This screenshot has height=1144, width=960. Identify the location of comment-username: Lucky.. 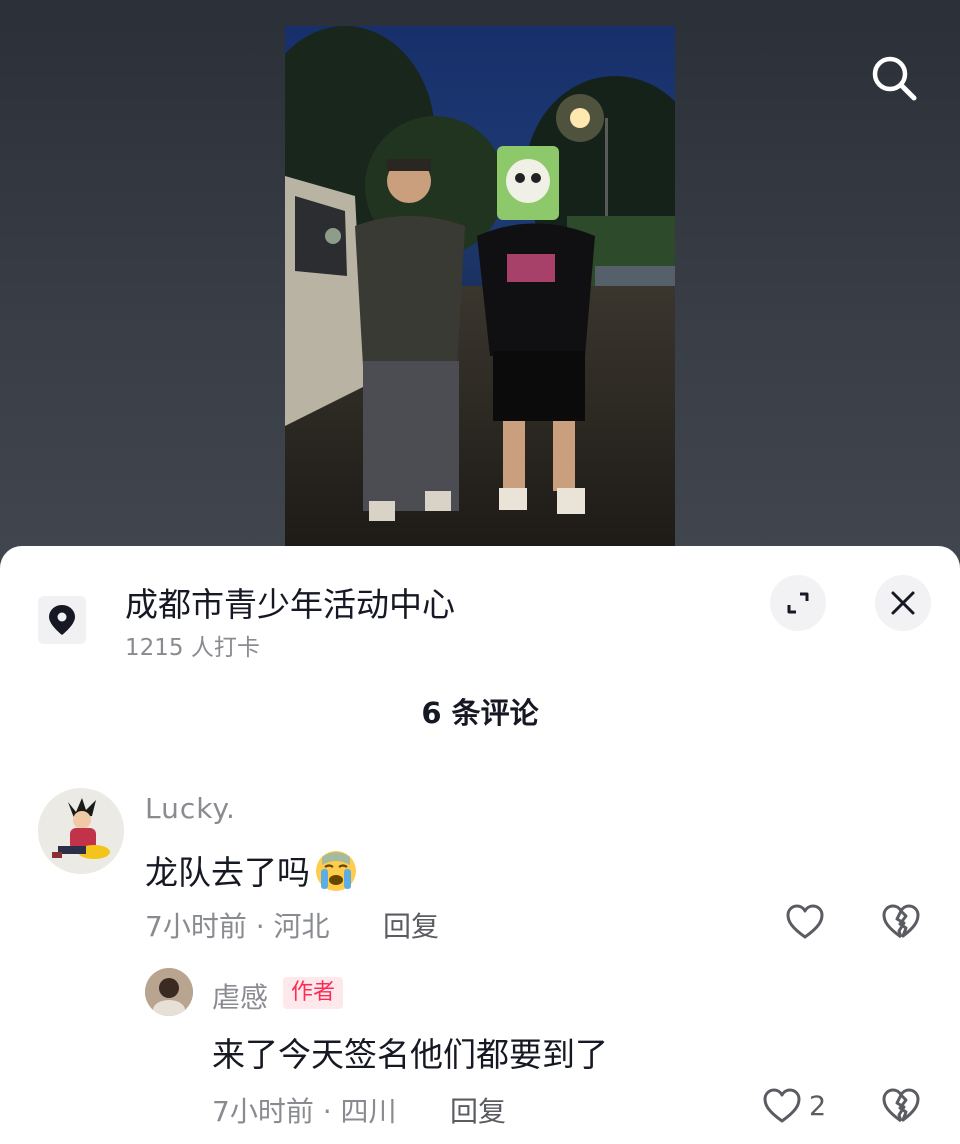
(190, 808).